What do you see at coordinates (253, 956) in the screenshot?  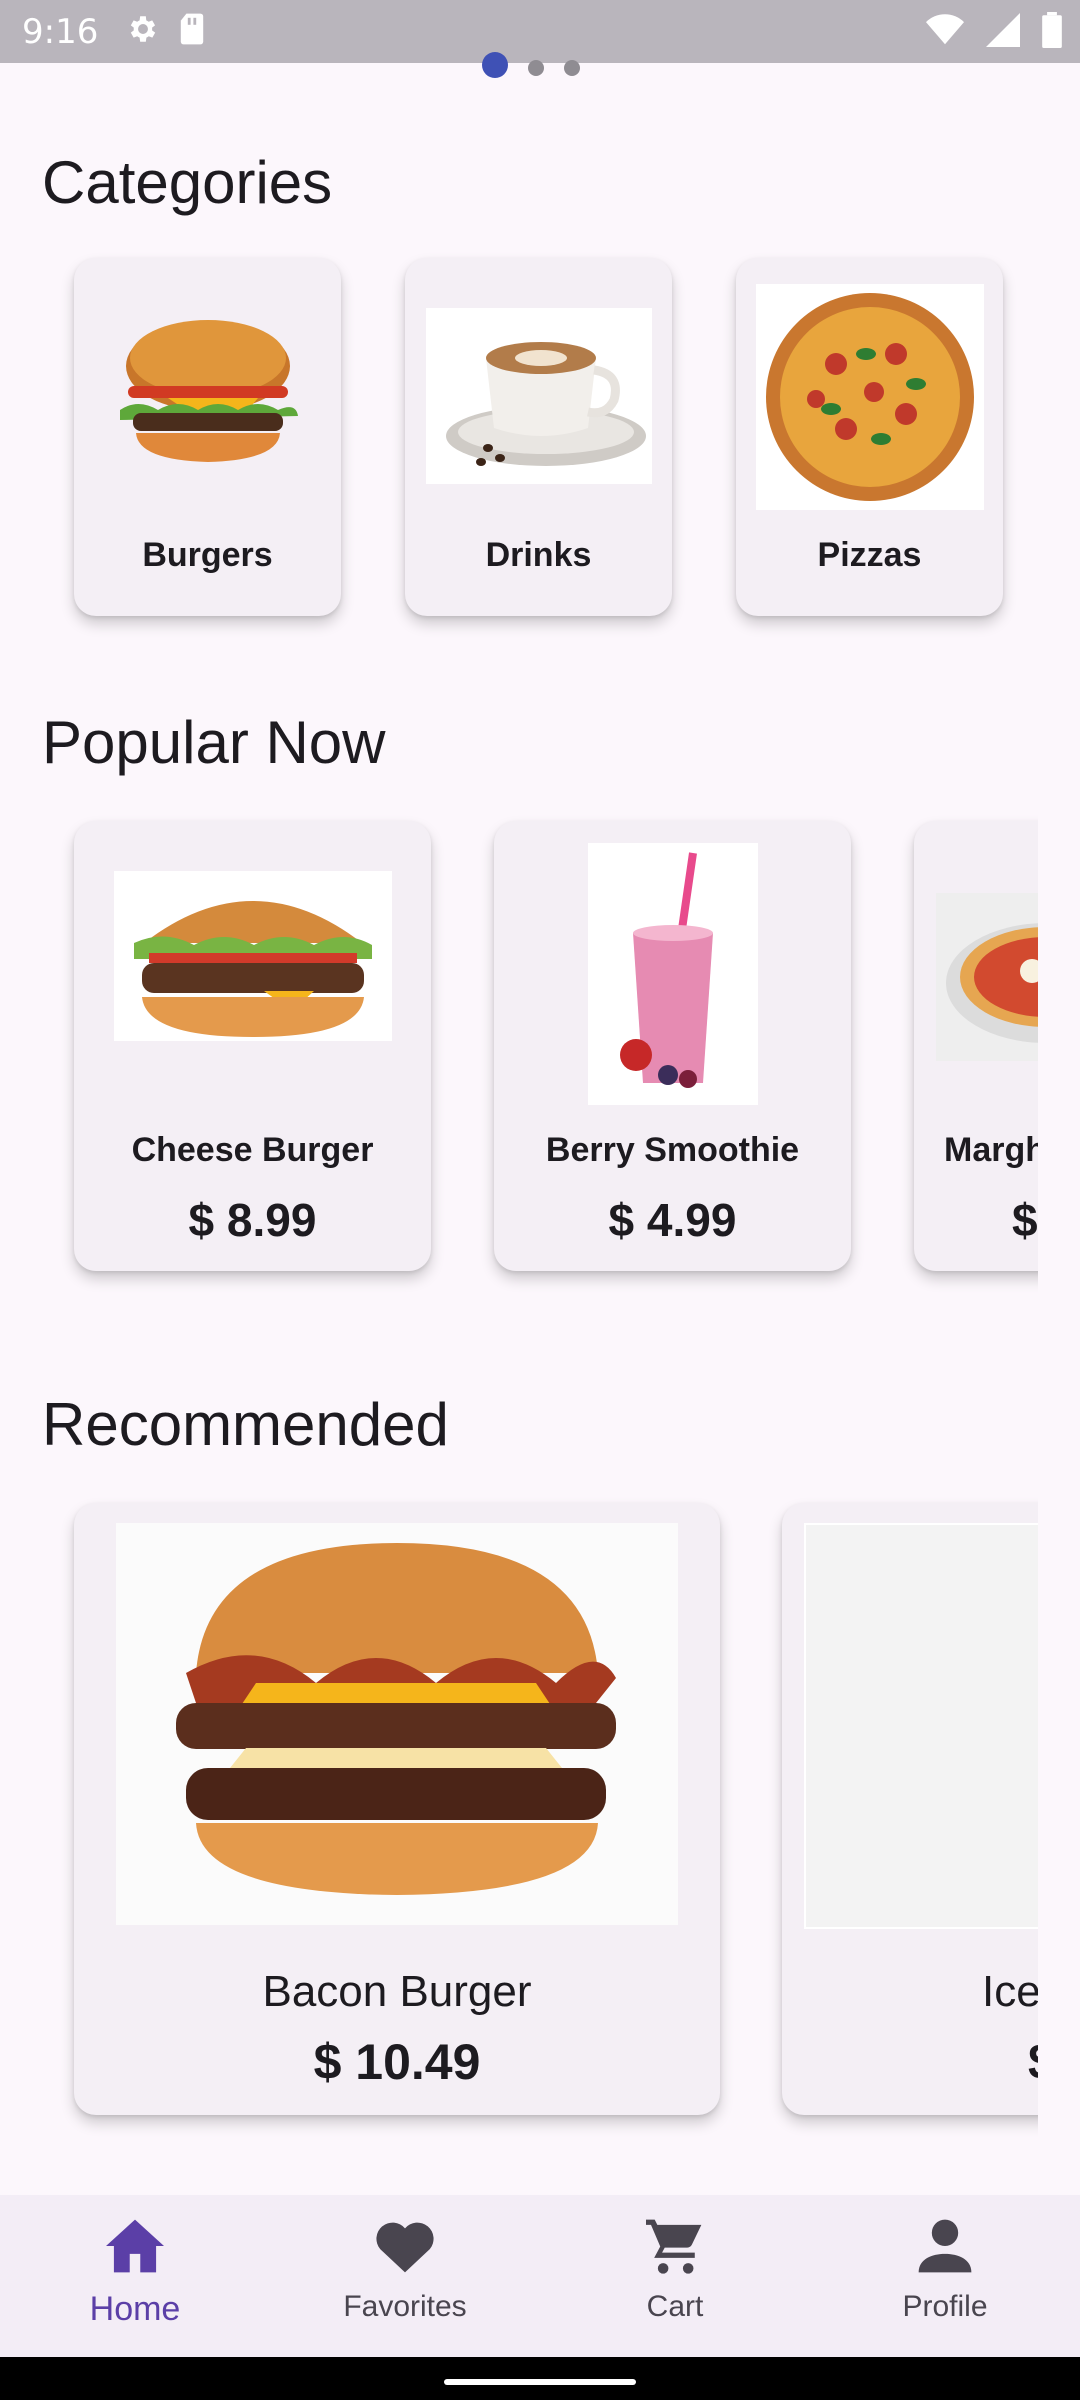 I see `cheese-burger-image` at bounding box center [253, 956].